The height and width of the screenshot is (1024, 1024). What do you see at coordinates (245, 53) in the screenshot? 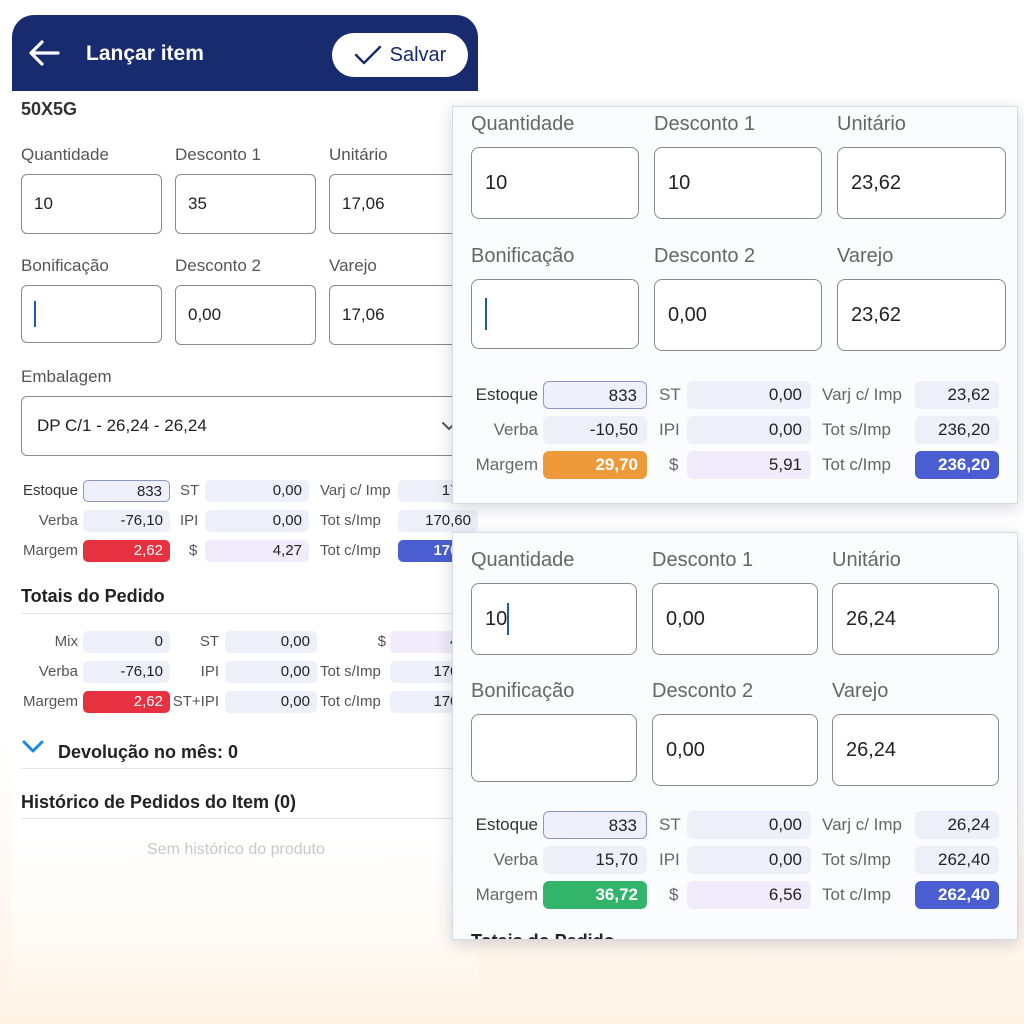
I see `app-header: Lançar item Salvar` at bounding box center [245, 53].